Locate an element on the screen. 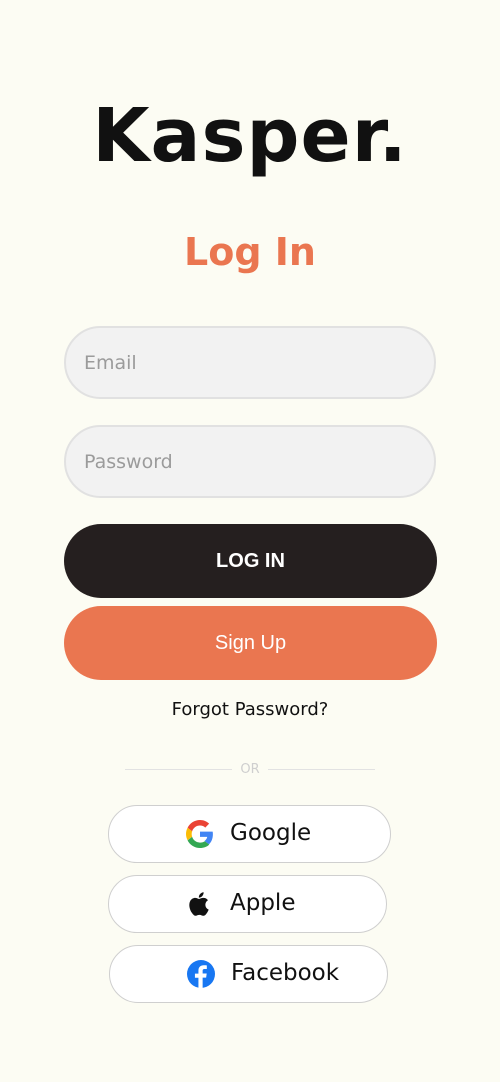 This screenshot has height=1082, width=500. email-field is located at coordinates (250, 362).